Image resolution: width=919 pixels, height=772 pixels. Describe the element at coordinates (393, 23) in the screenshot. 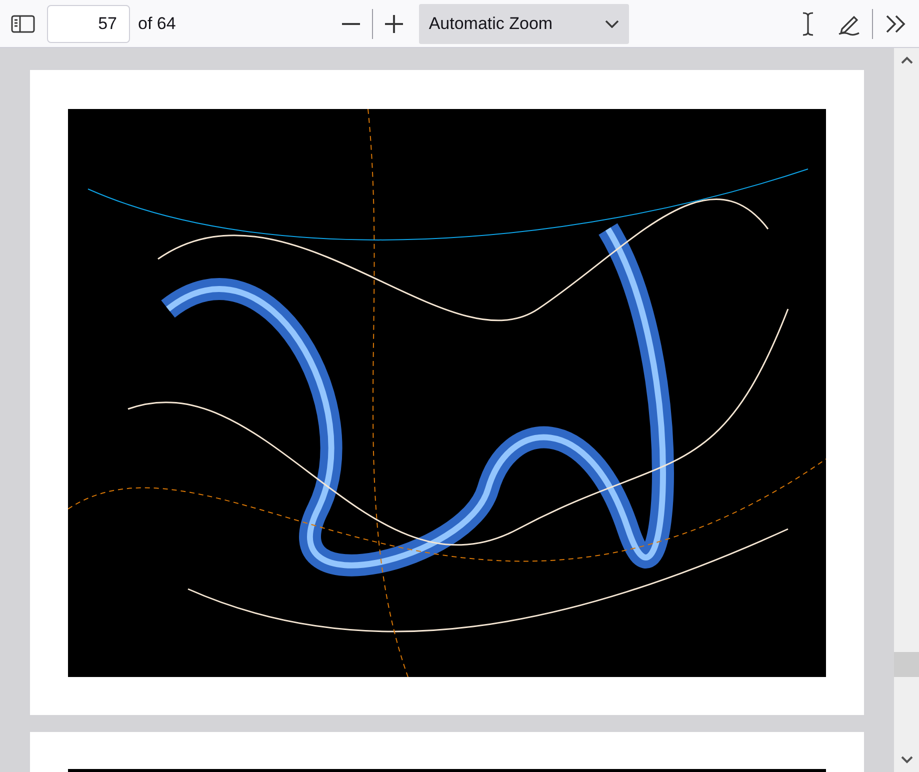

I see `plus-icon` at that location.